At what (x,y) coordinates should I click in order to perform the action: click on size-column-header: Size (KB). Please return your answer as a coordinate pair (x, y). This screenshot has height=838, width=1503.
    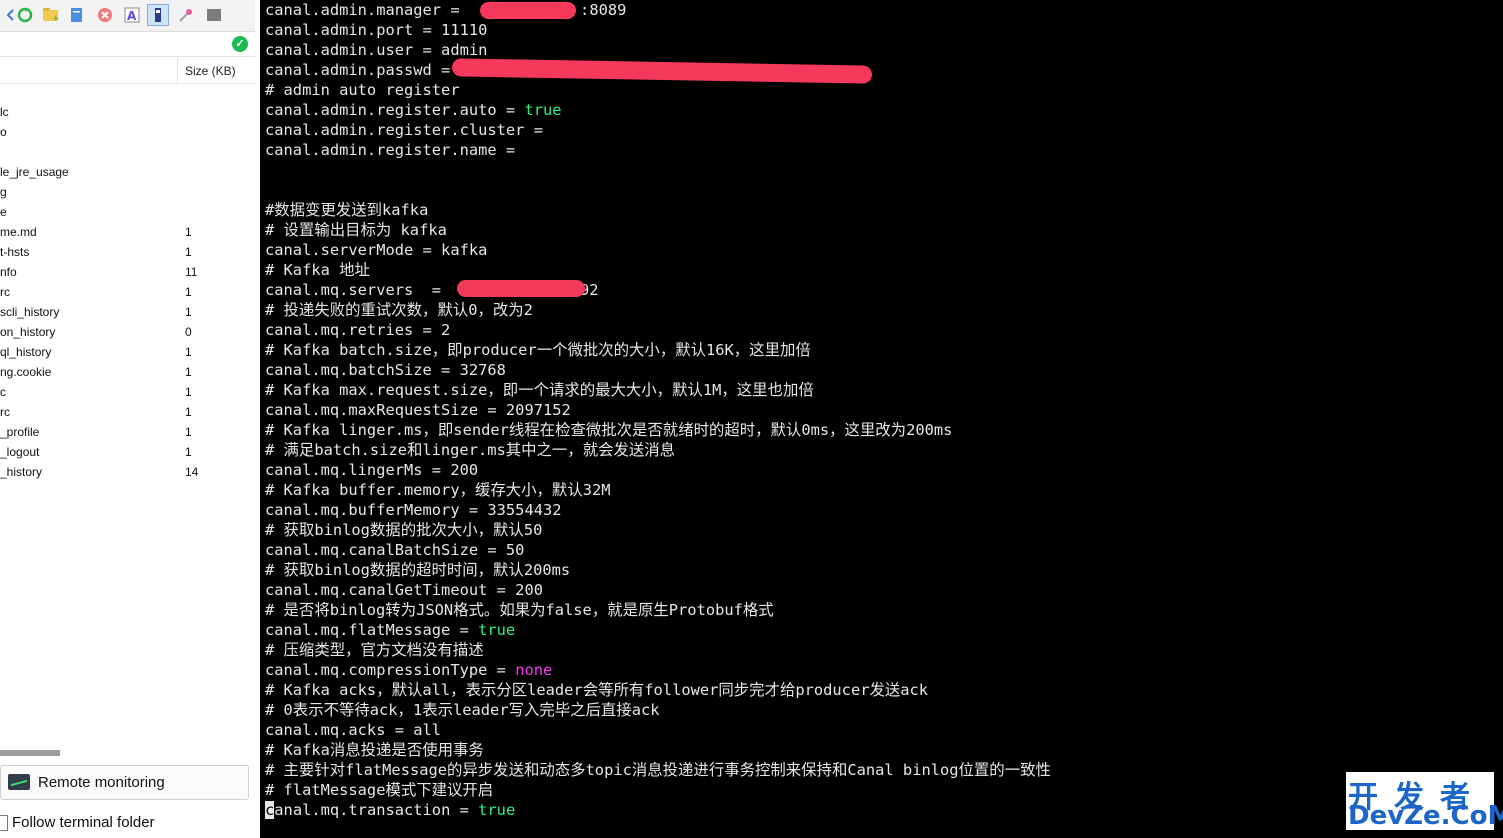
    Looking at the image, I should click on (210, 71).